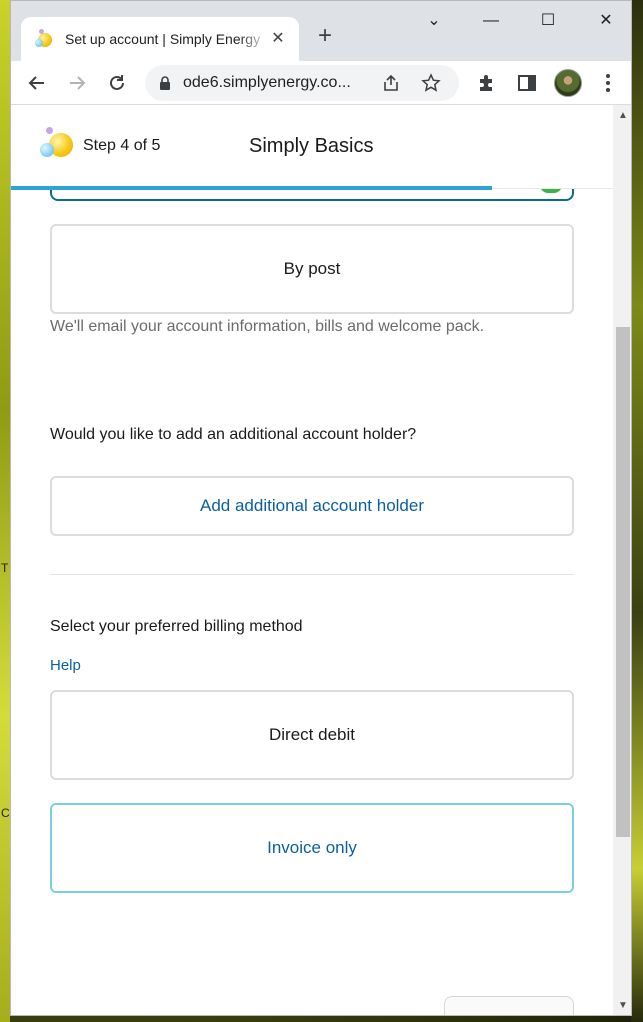 Image resolution: width=643 pixels, height=1022 pixels. What do you see at coordinates (5, 568) in the screenshot?
I see `desktop-edge-text: T` at bounding box center [5, 568].